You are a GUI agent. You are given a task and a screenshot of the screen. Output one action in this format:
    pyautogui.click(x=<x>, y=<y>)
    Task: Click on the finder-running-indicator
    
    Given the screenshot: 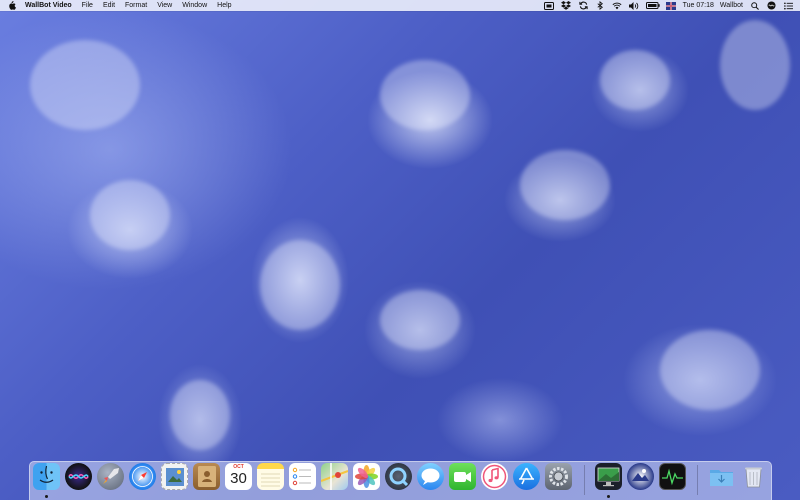 What is the action you would take?
    pyautogui.click(x=46, y=496)
    